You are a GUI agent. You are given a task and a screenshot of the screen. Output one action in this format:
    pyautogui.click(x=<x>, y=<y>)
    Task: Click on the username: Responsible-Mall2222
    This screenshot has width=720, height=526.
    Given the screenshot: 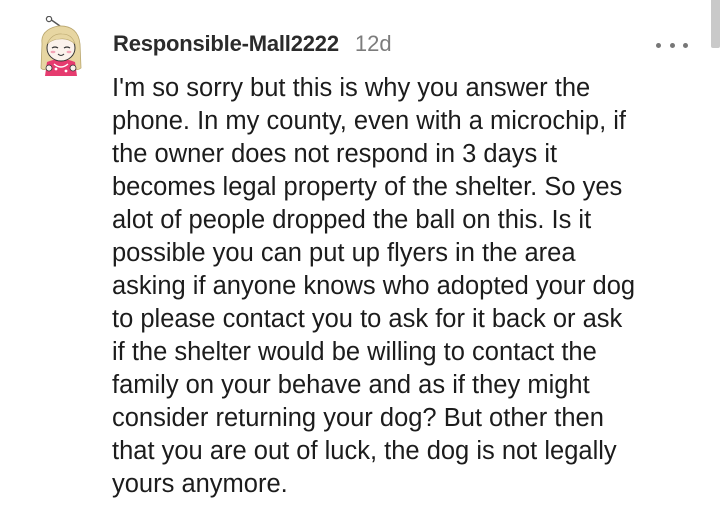 What is the action you would take?
    pyautogui.click(x=226, y=44)
    